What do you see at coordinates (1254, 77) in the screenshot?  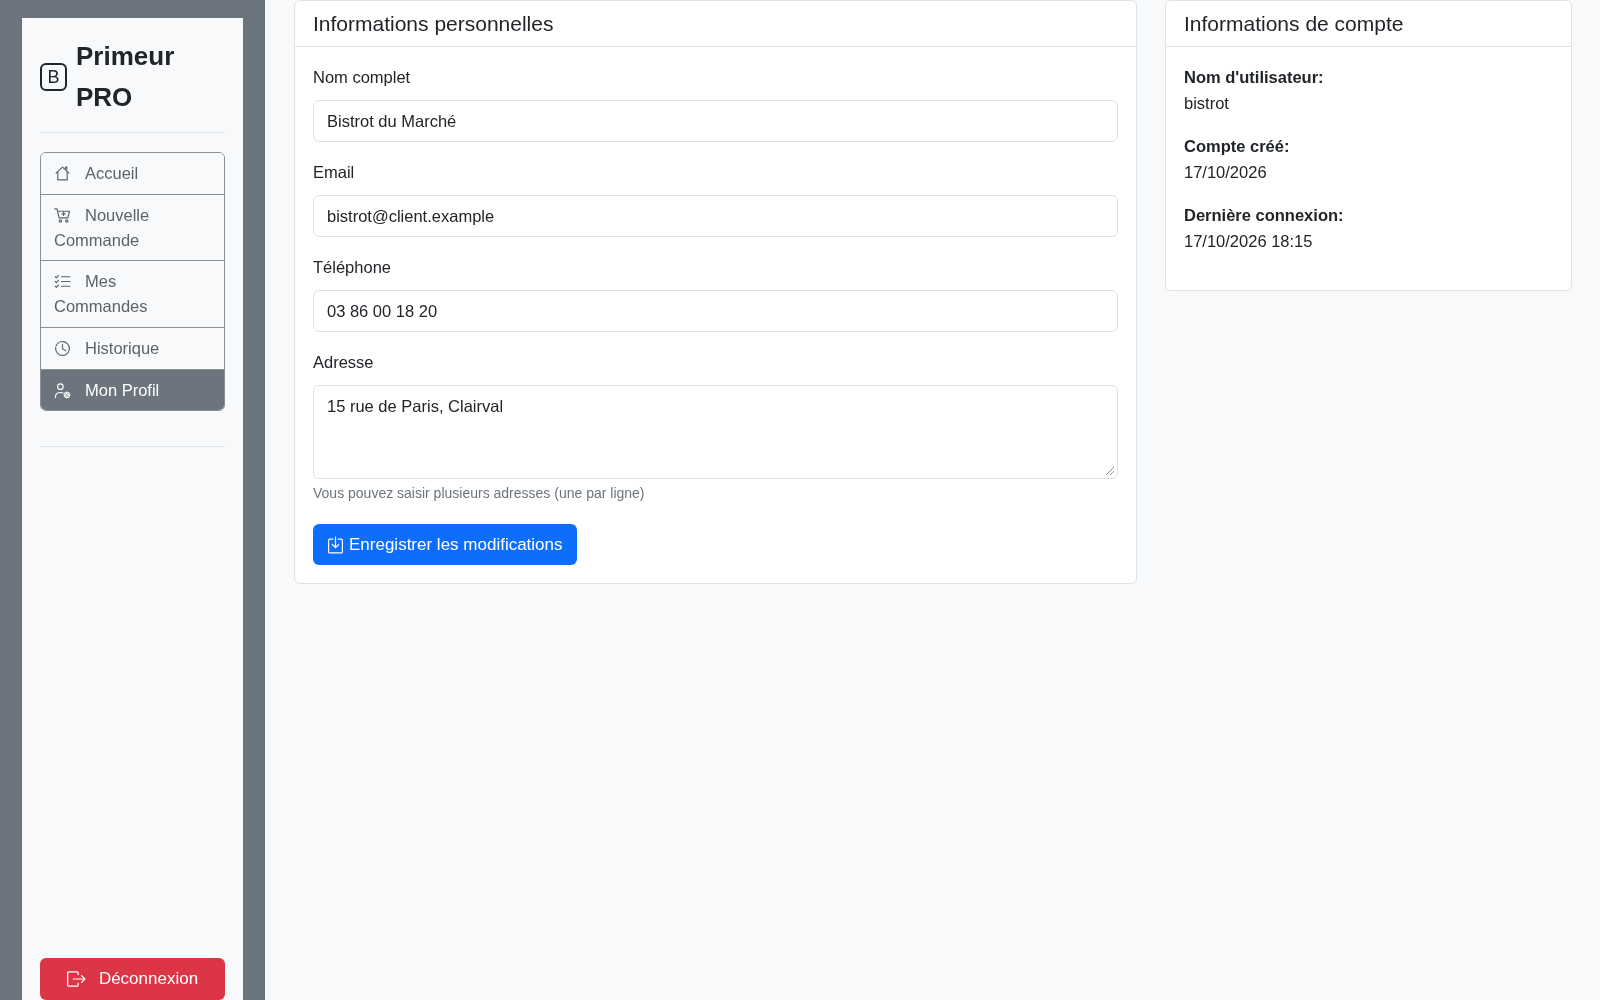 I see `info-label: Nom d'utilisateur:` at bounding box center [1254, 77].